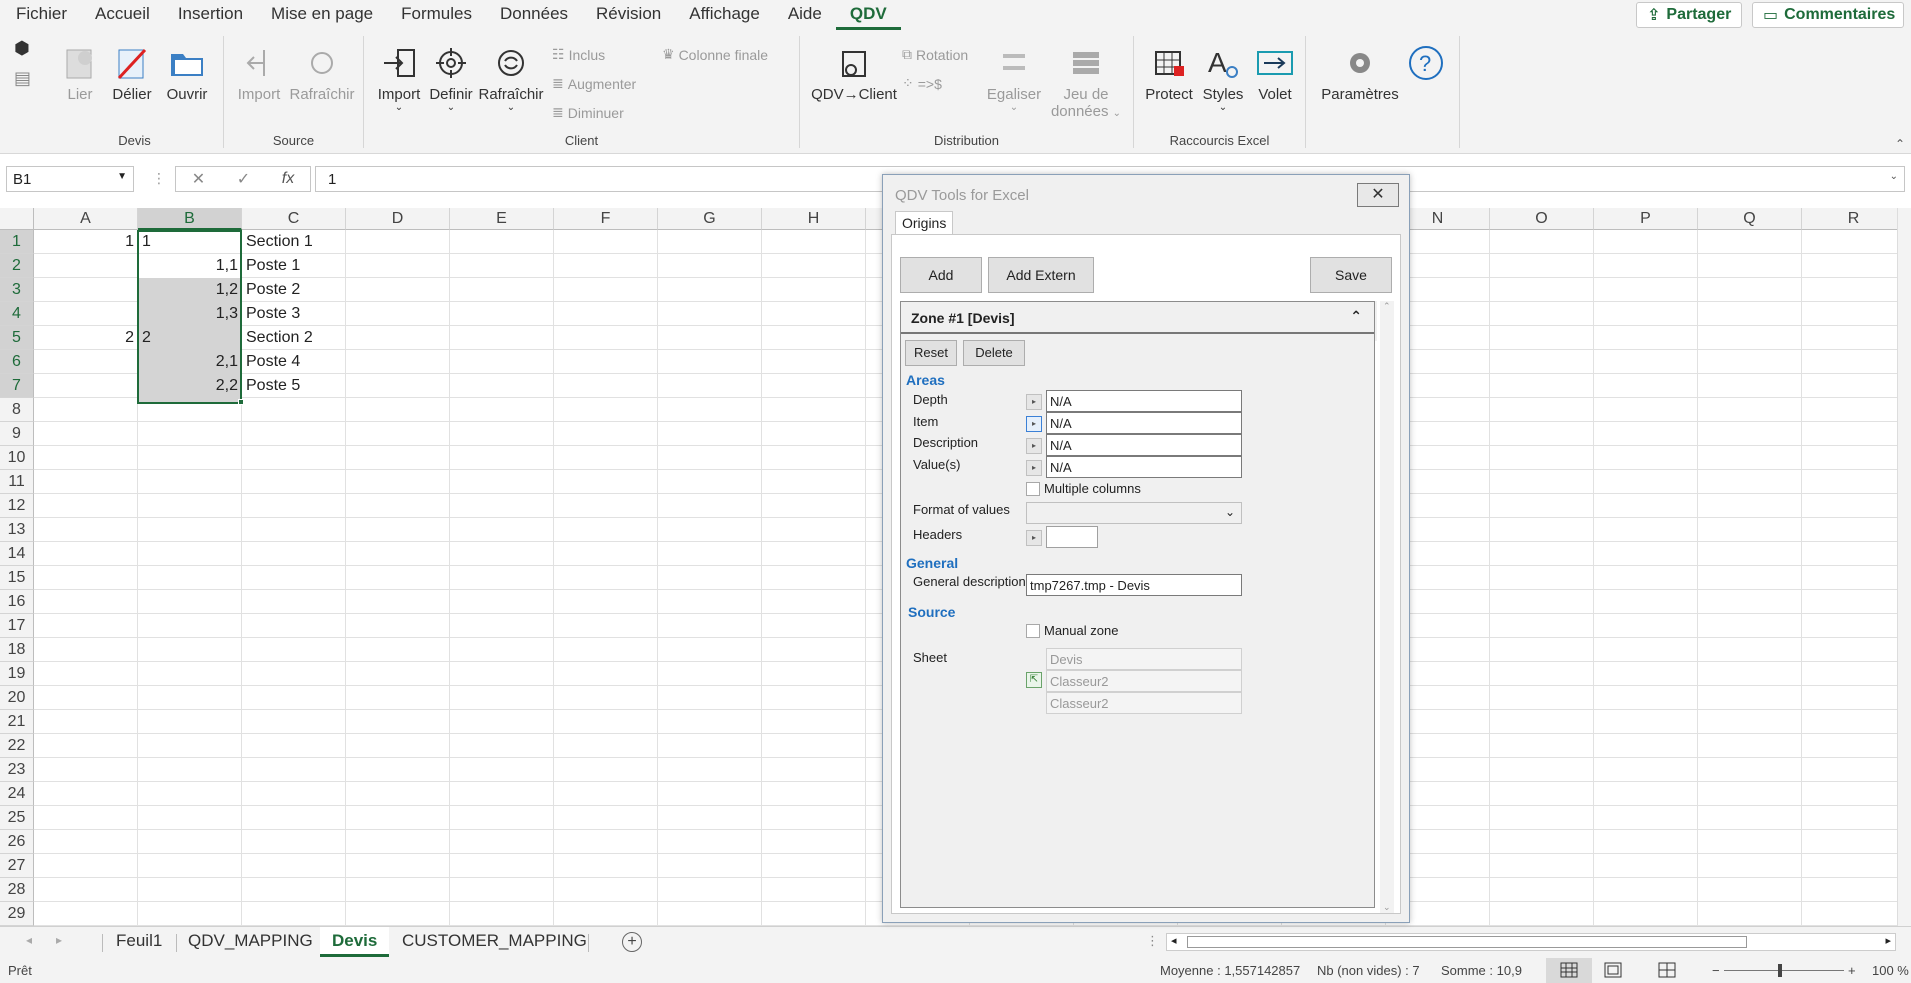 This screenshot has height=983, width=1911. Describe the element at coordinates (1152, 941) in the screenshot. I see `splitter-icon: ⋮` at that location.